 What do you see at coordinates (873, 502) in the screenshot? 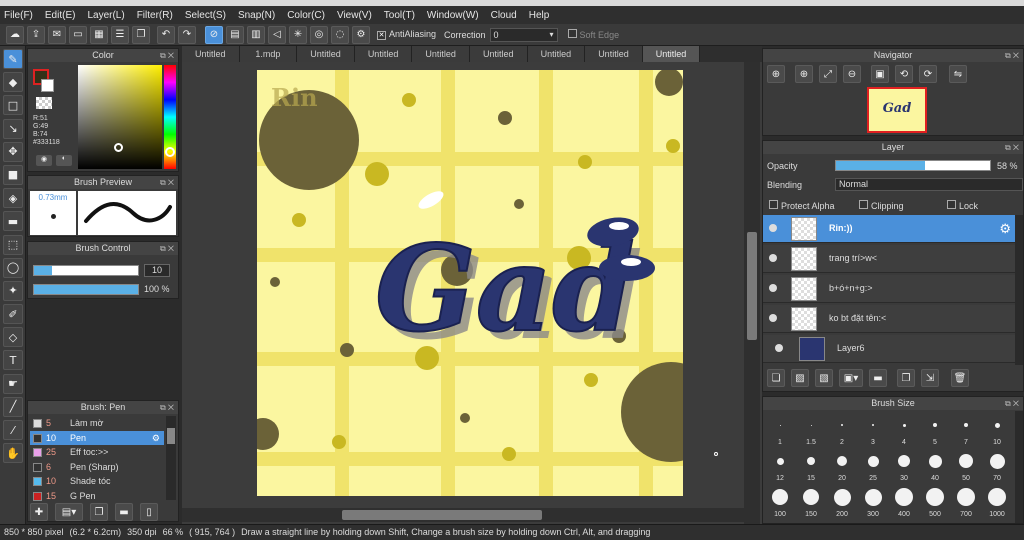
I see `brush-size-option: 300` at bounding box center [873, 502].